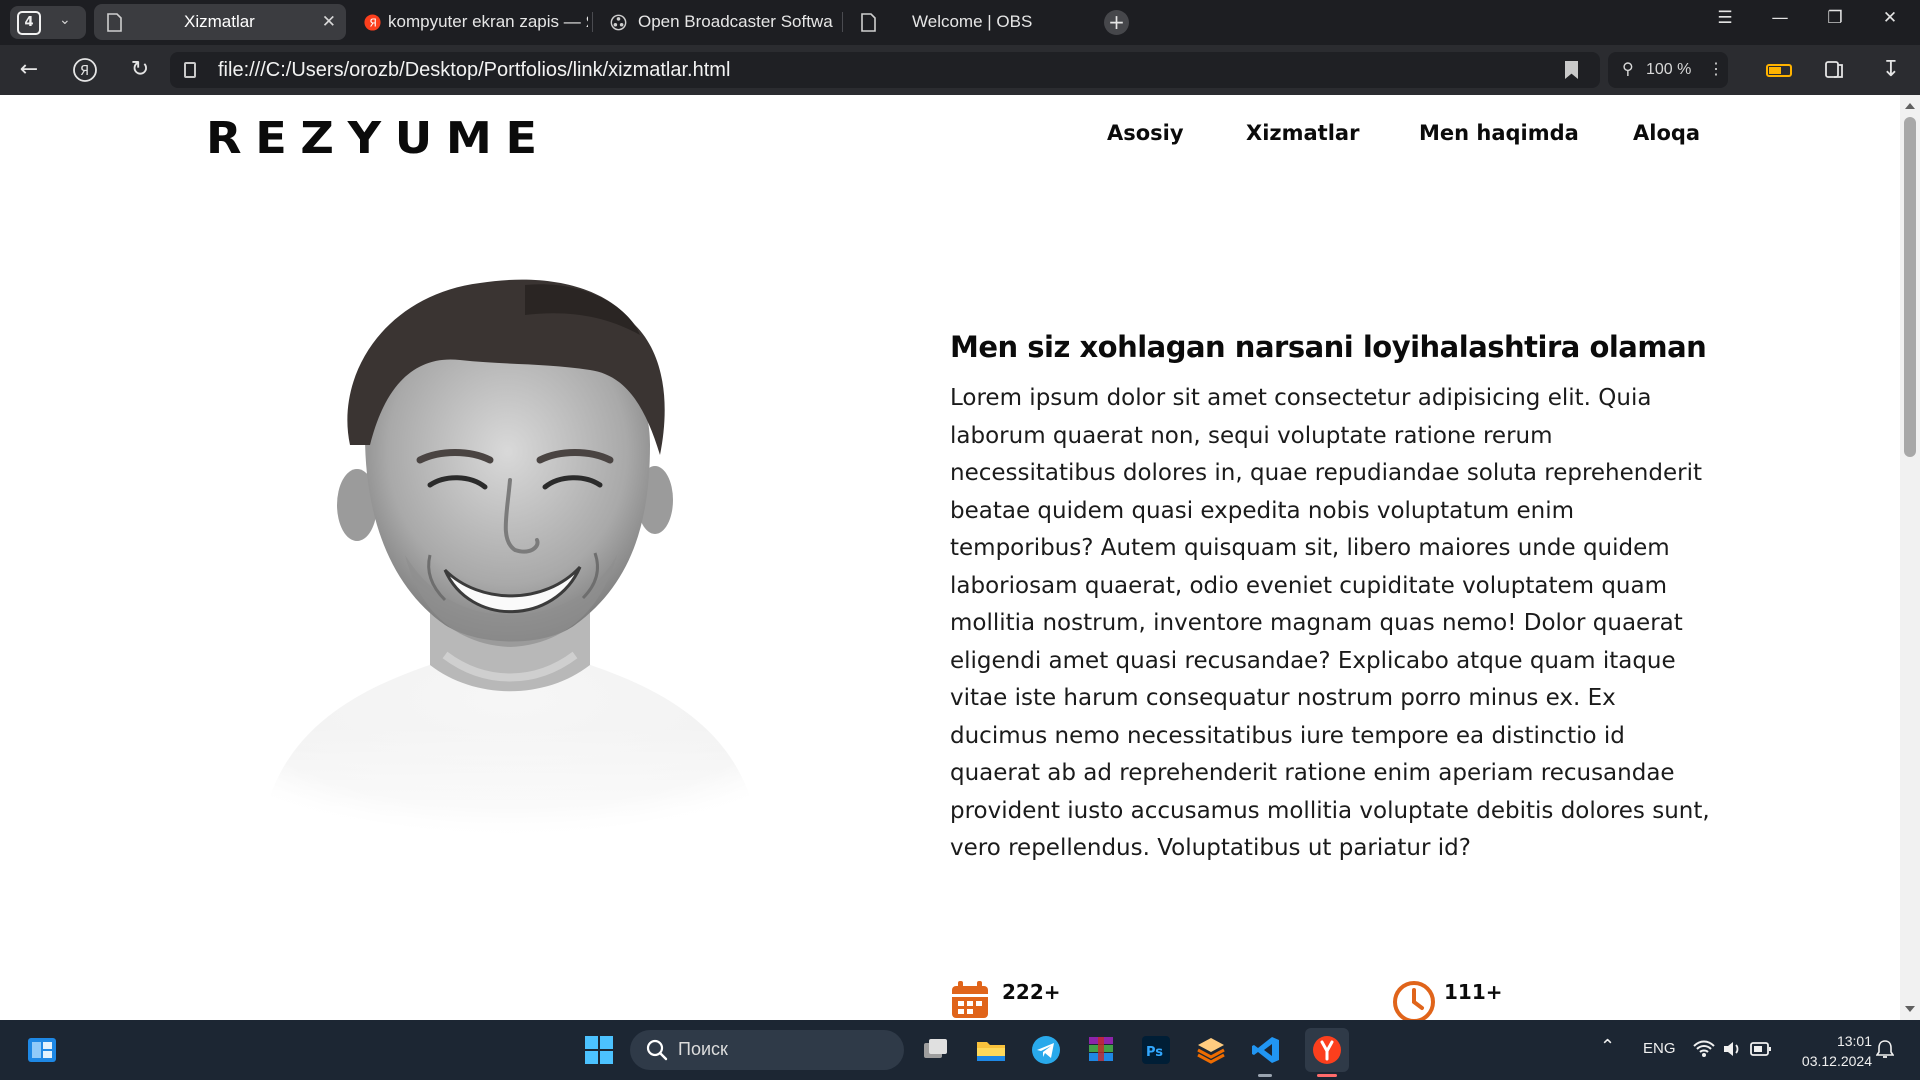  What do you see at coordinates (936, 1050) in the screenshot?
I see `task-view-icon` at bounding box center [936, 1050].